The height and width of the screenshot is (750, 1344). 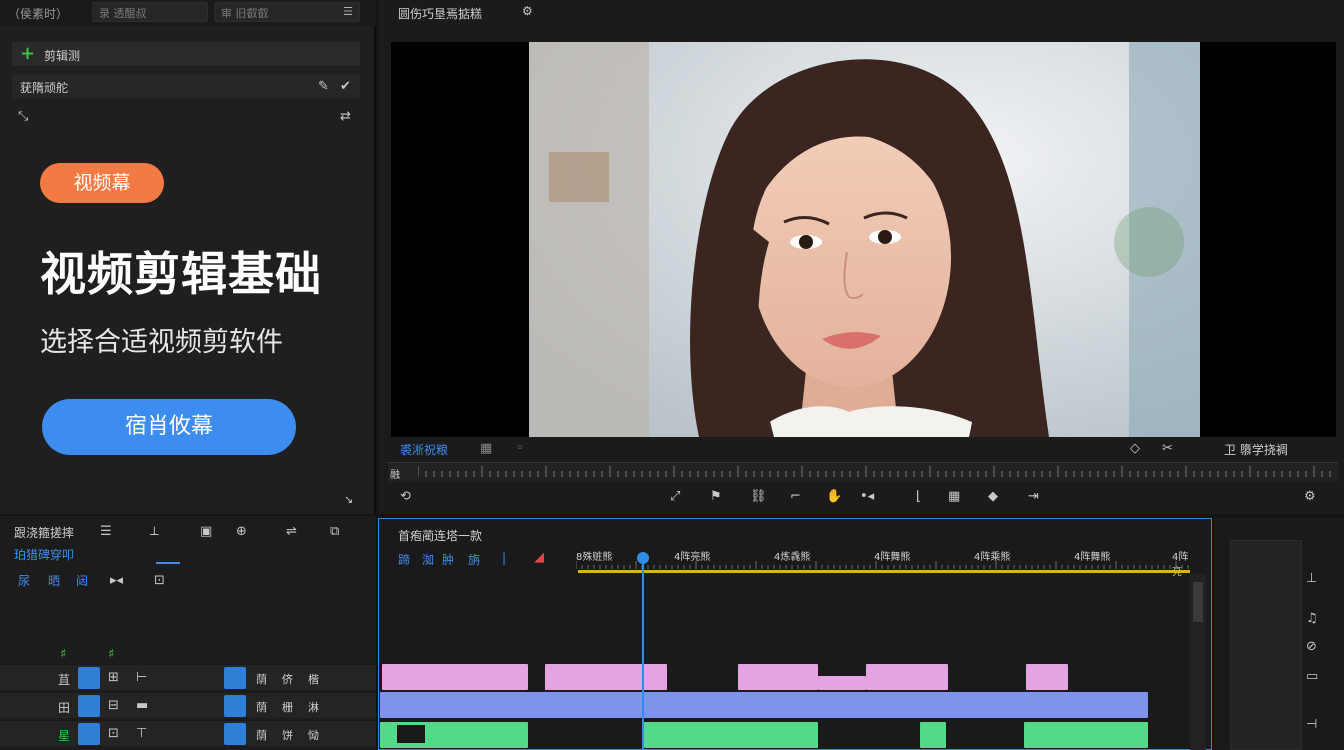 I want to click on grid-view-icon: ▦, so click(x=954, y=496).